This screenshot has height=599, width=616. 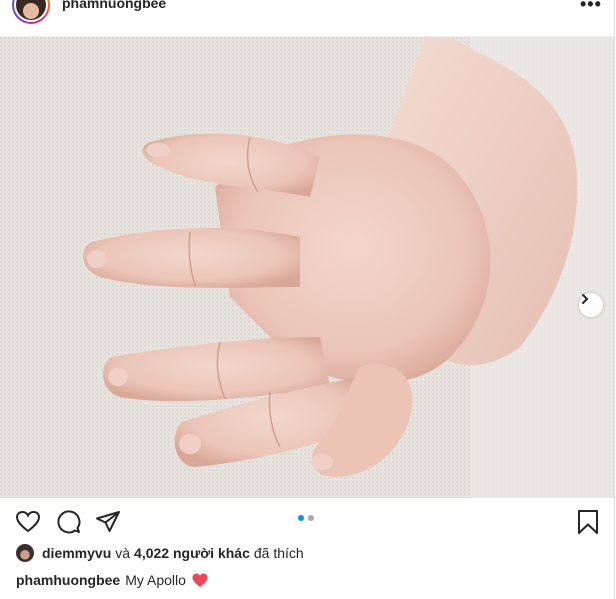 What do you see at coordinates (31, 12) in the screenshot?
I see `author-avatar` at bounding box center [31, 12].